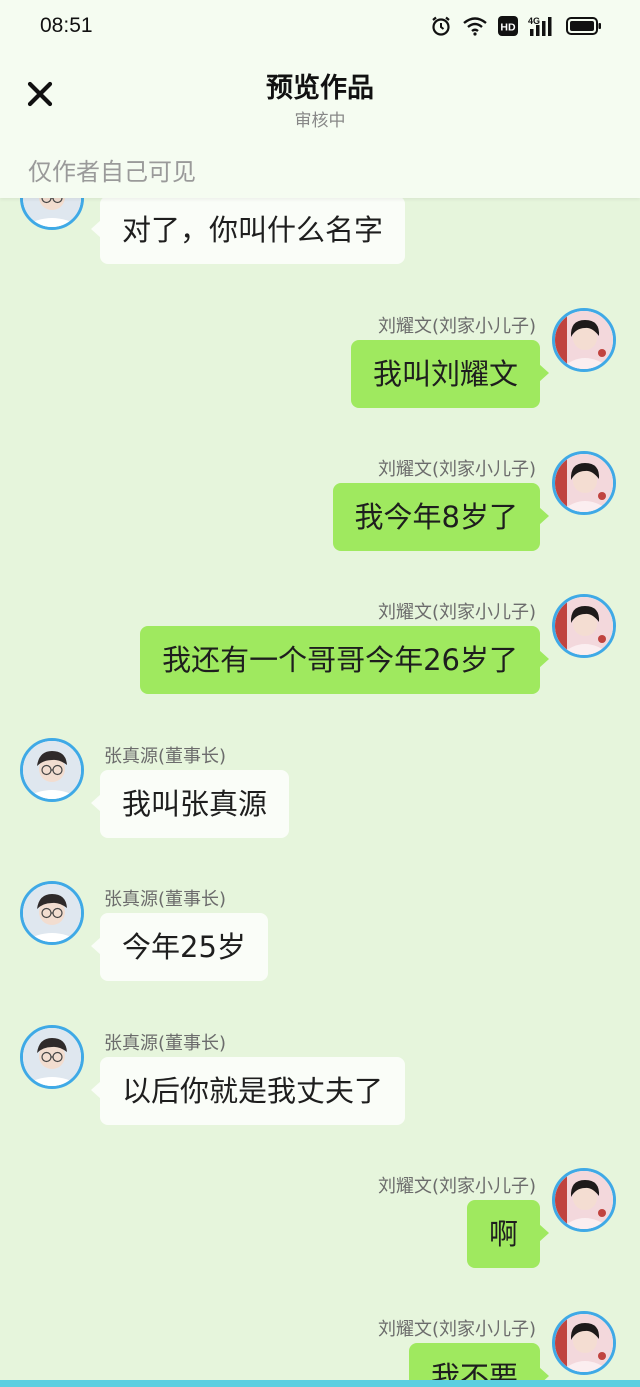 Image resolution: width=640 pixels, height=1387 pixels. What do you see at coordinates (190, 804) in the screenshot?
I see `message-bubble: 我叫张真源` at bounding box center [190, 804].